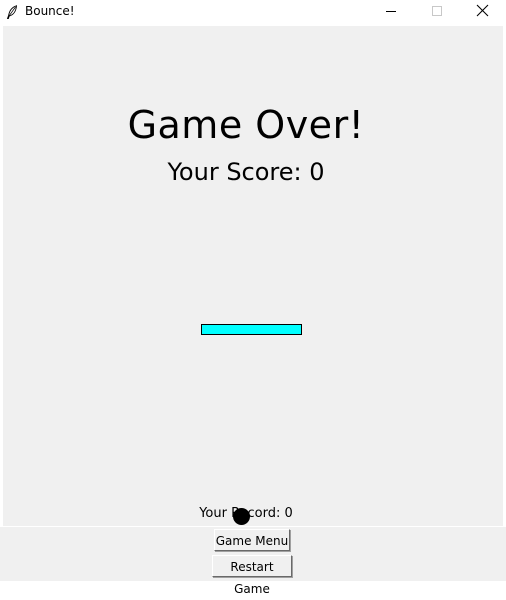 This screenshot has width=506, height=600. What do you see at coordinates (12, 12) in the screenshot?
I see `feather-icon` at bounding box center [12, 12].